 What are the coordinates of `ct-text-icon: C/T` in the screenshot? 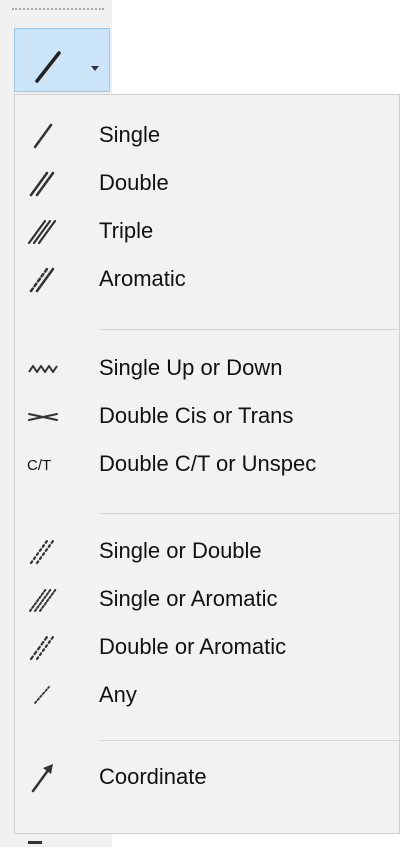 It's located at (39, 465).